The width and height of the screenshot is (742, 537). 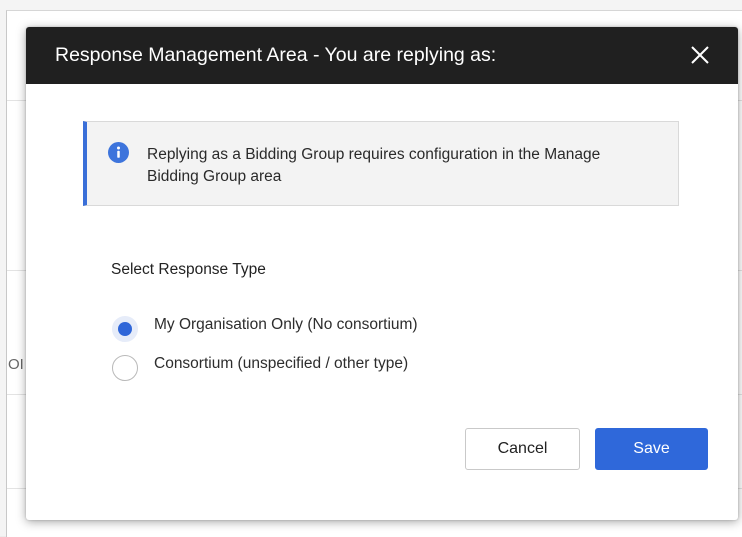 What do you see at coordinates (522, 449) in the screenshot?
I see `cancel-button: Cancel` at bounding box center [522, 449].